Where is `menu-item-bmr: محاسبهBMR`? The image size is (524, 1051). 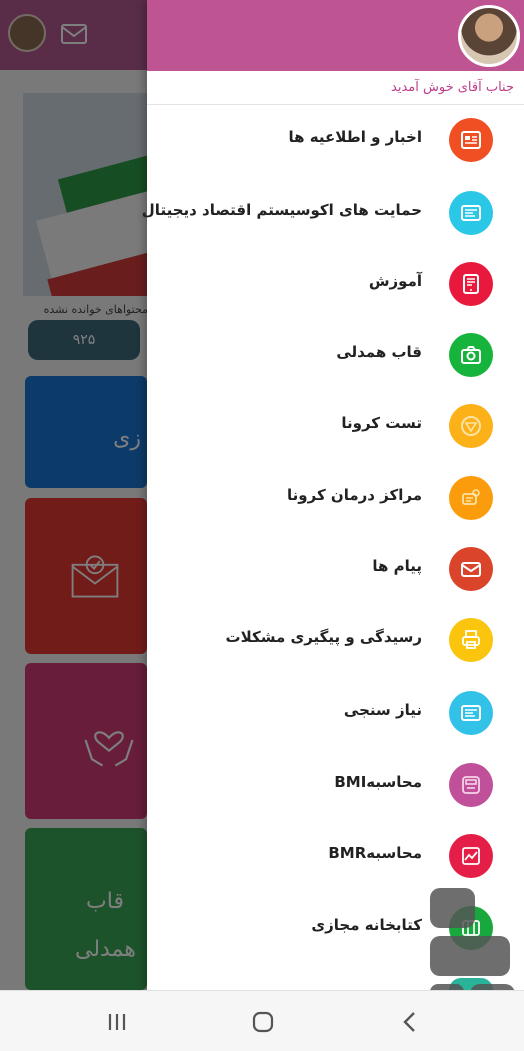
menu-item-bmr: محاسبهBMR is located at coordinates (335, 856).